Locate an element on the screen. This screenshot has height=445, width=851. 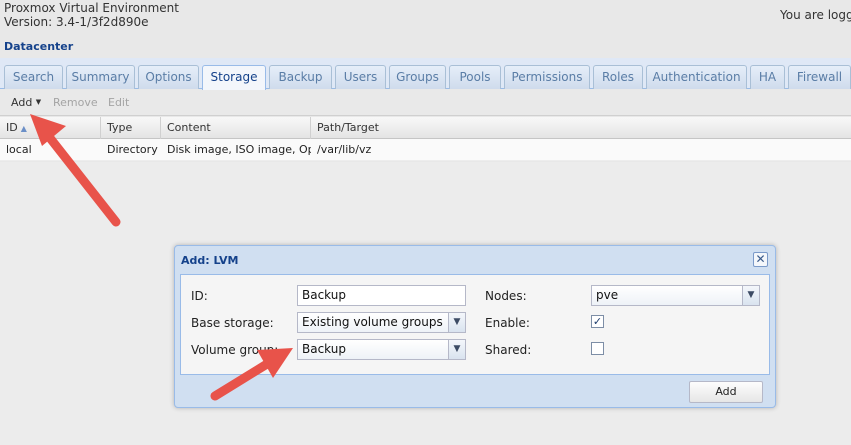
nodes-select: pve ▼ is located at coordinates (675, 295).